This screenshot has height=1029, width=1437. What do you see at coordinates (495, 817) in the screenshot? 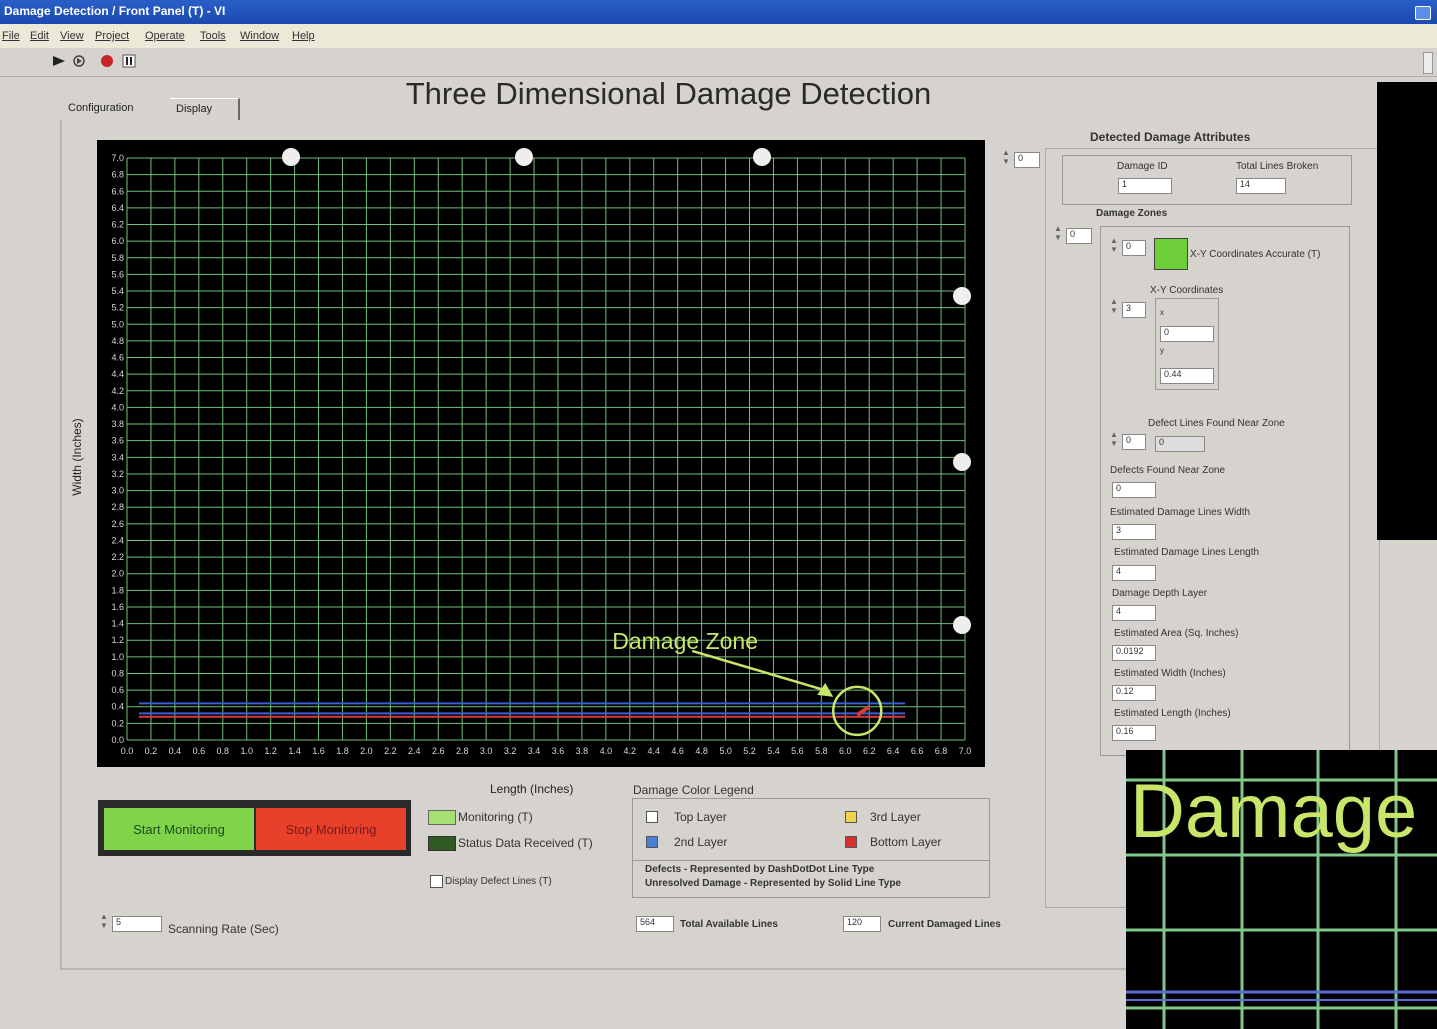
I see `monitoring-label: Monitoring (T)` at bounding box center [495, 817].